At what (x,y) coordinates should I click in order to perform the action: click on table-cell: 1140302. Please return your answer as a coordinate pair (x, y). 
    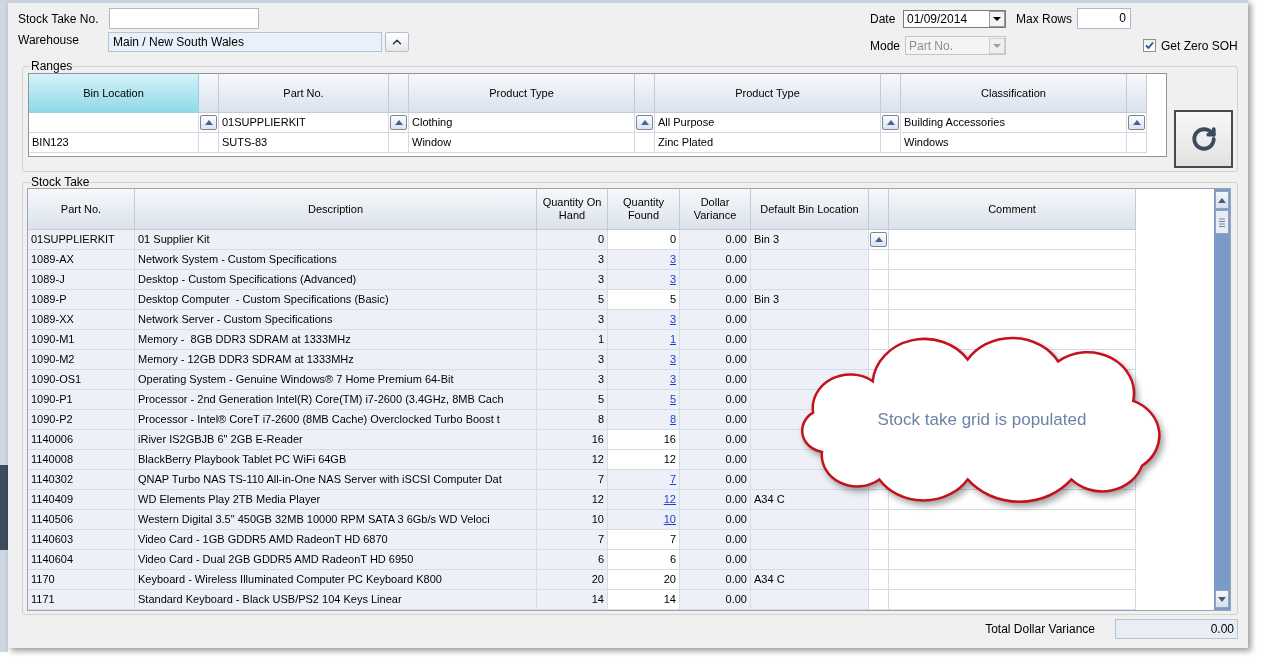
    Looking at the image, I should click on (81, 480).